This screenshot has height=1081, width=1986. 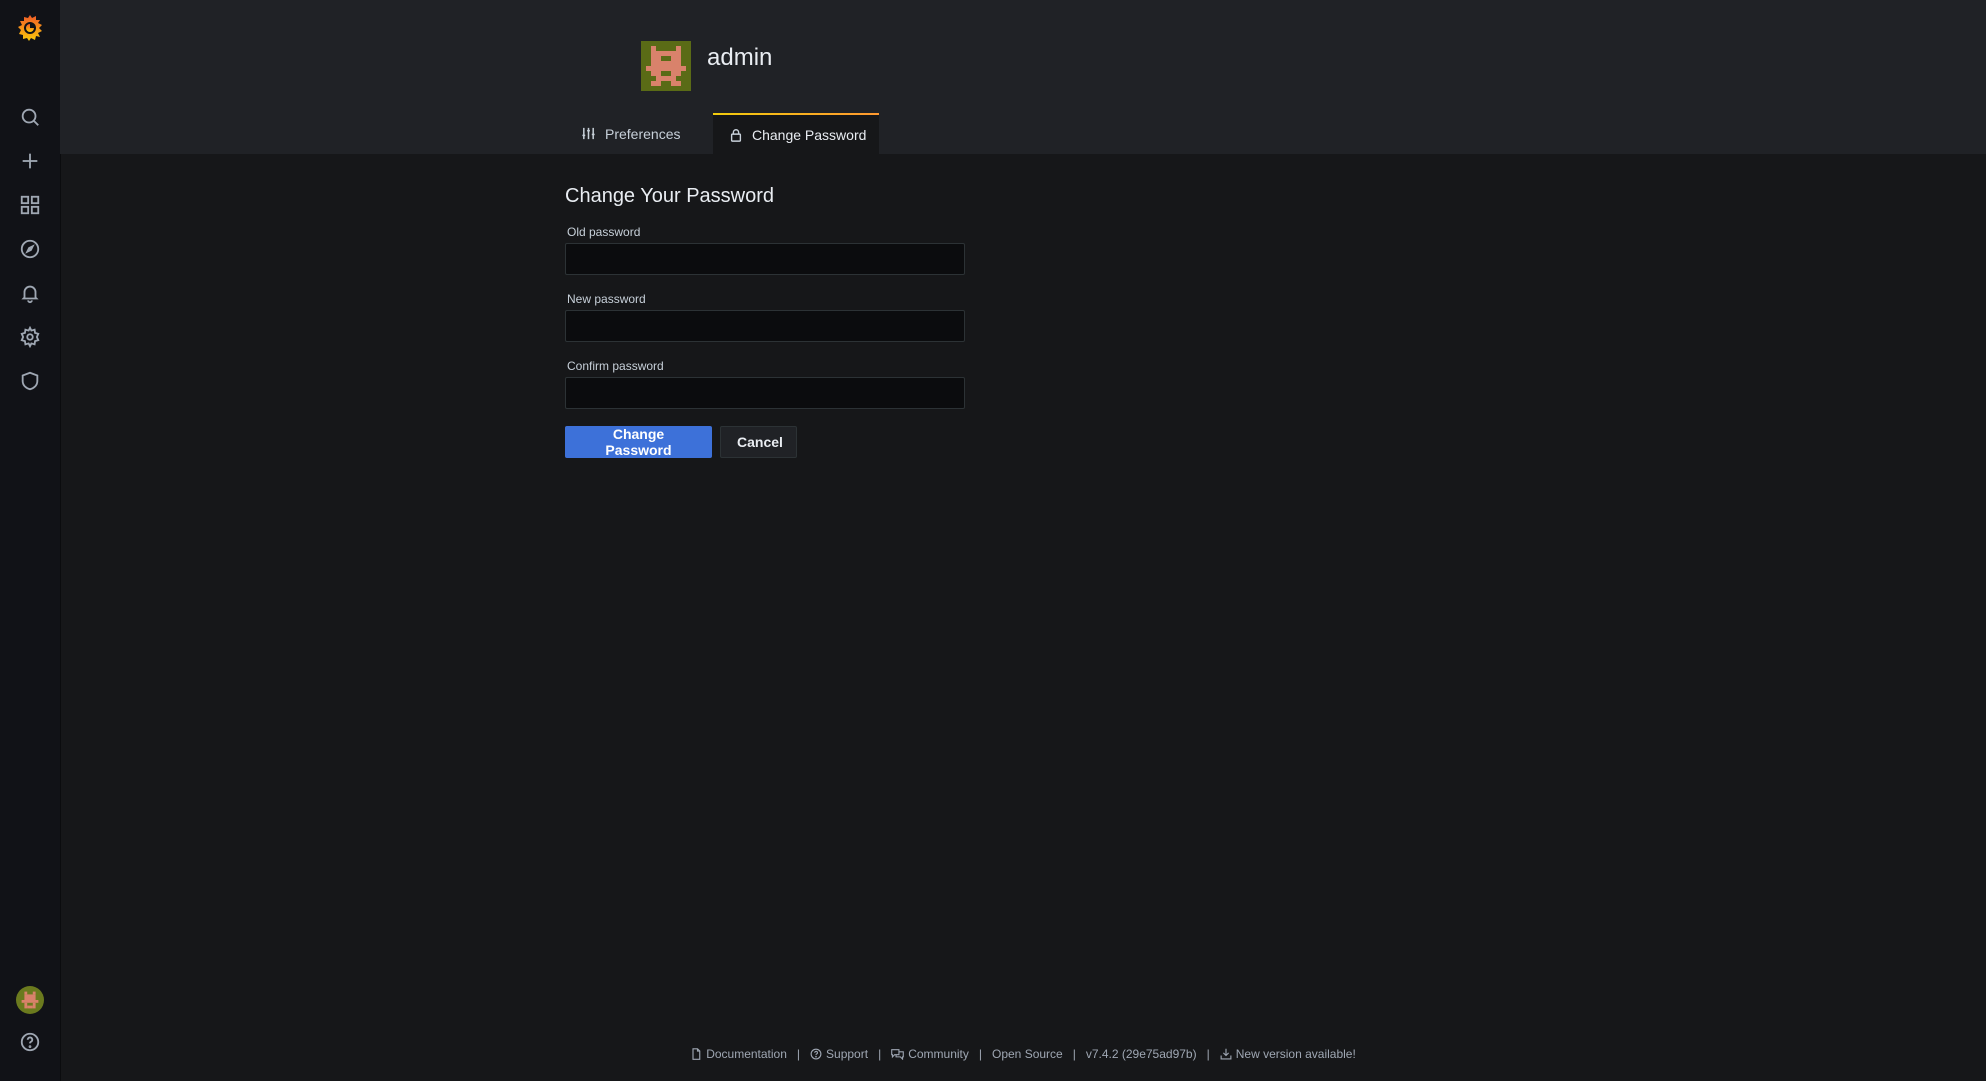 What do you see at coordinates (615, 366) in the screenshot?
I see `confirm-password-label: Confirm password` at bounding box center [615, 366].